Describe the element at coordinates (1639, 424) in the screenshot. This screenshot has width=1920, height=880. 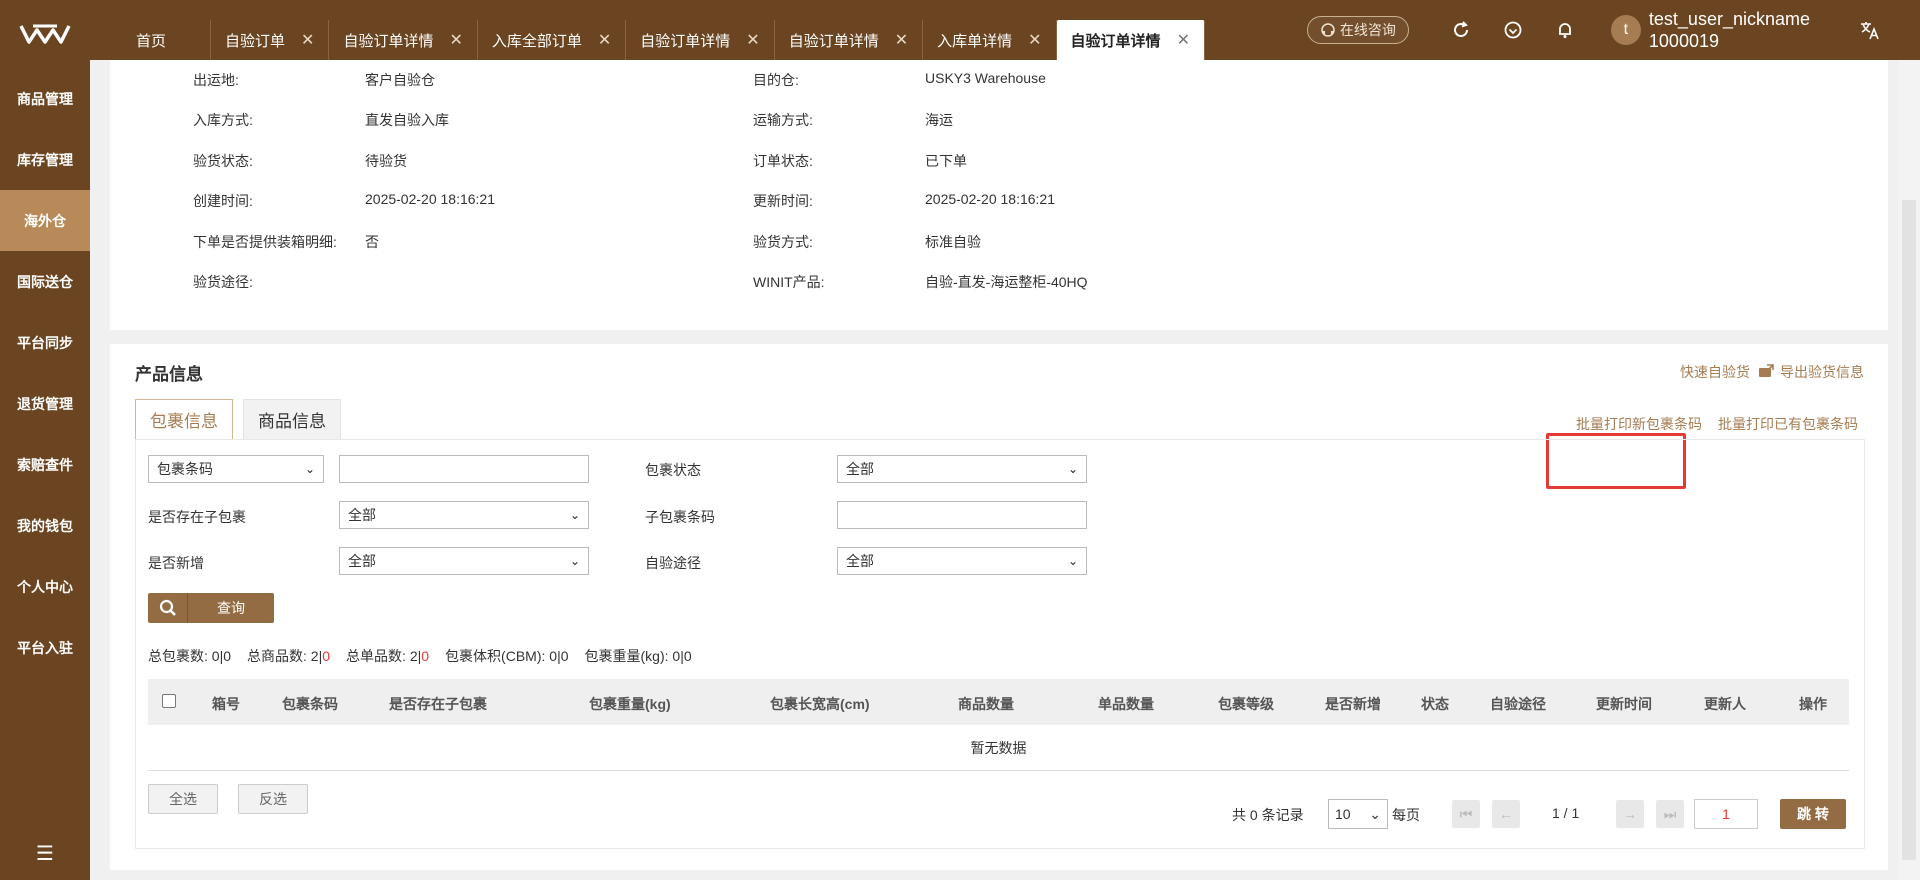
I see `batch-print-new-barcode-link: 批量打印新包裹条码` at that location.